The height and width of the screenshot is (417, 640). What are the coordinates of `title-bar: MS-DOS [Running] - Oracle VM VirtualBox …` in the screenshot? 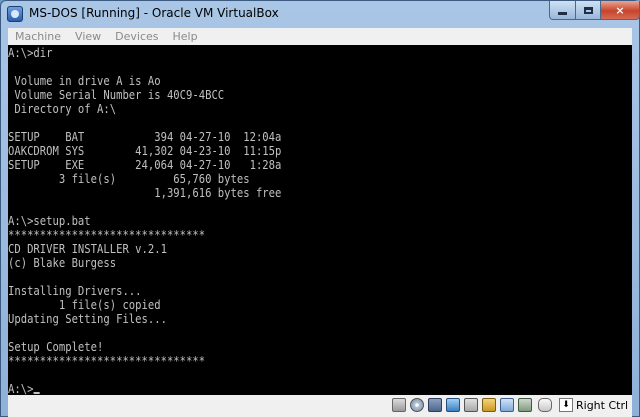 It's located at (320, 14).